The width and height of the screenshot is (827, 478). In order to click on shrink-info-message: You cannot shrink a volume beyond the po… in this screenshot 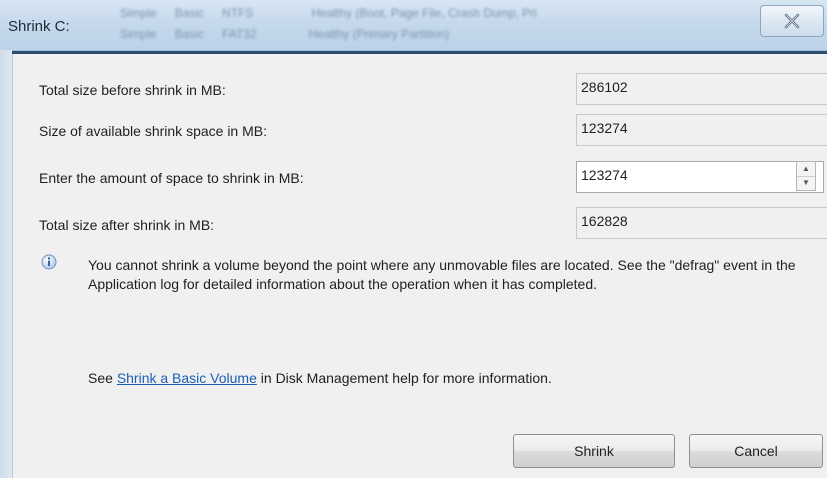, I will do `click(442, 274)`.